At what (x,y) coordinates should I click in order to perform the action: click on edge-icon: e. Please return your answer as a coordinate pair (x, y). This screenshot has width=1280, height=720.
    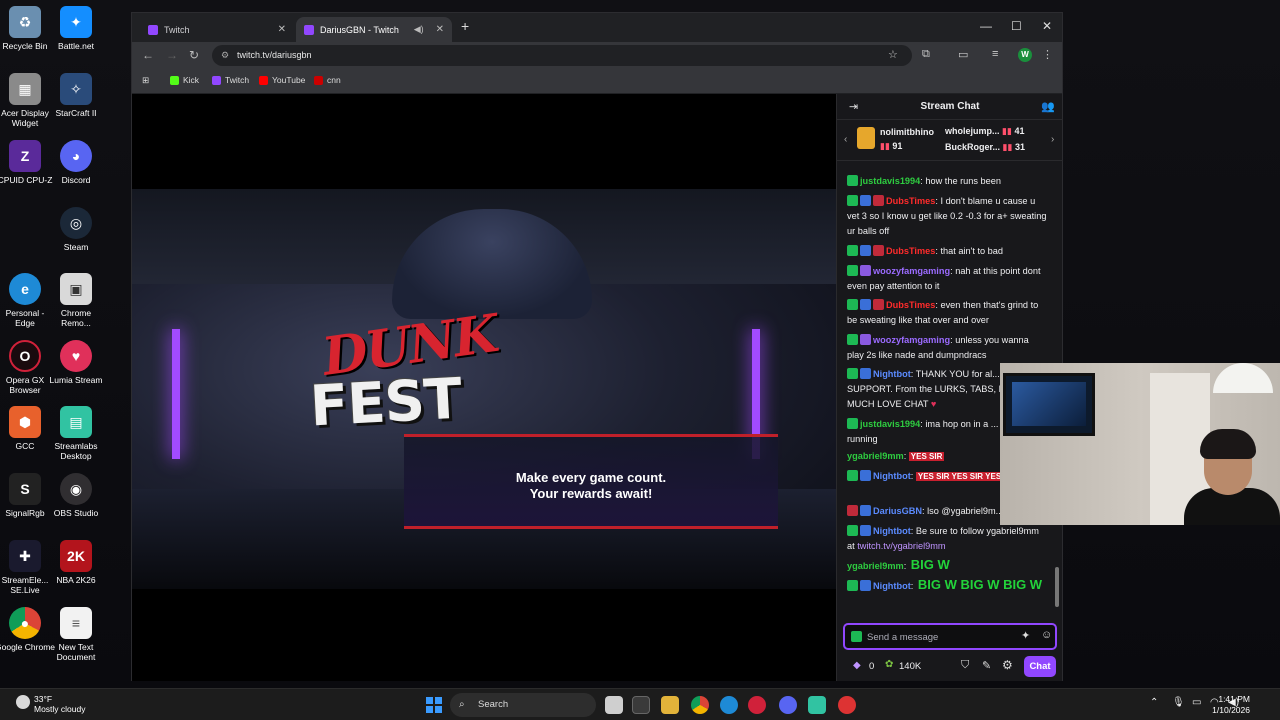
    Looking at the image, I should click on (25, 289).